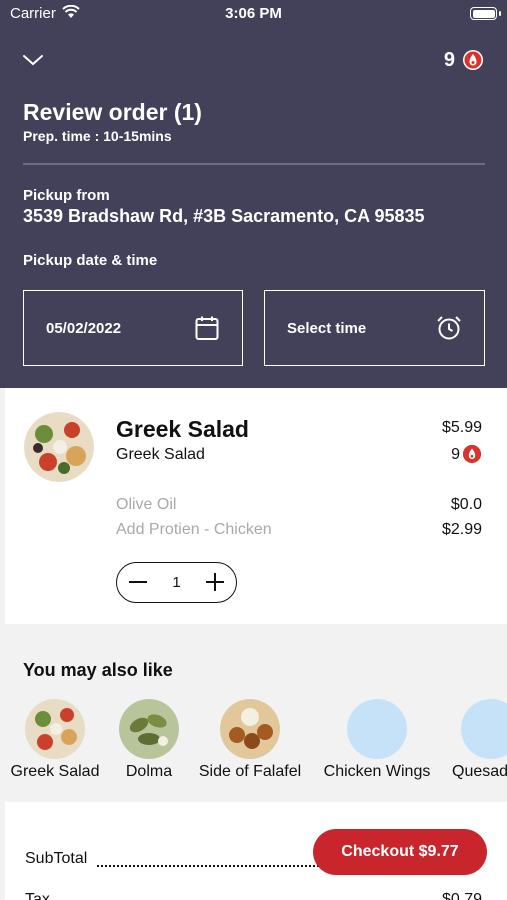  I want to click on page-title: Review order (1), so click(112, 112).